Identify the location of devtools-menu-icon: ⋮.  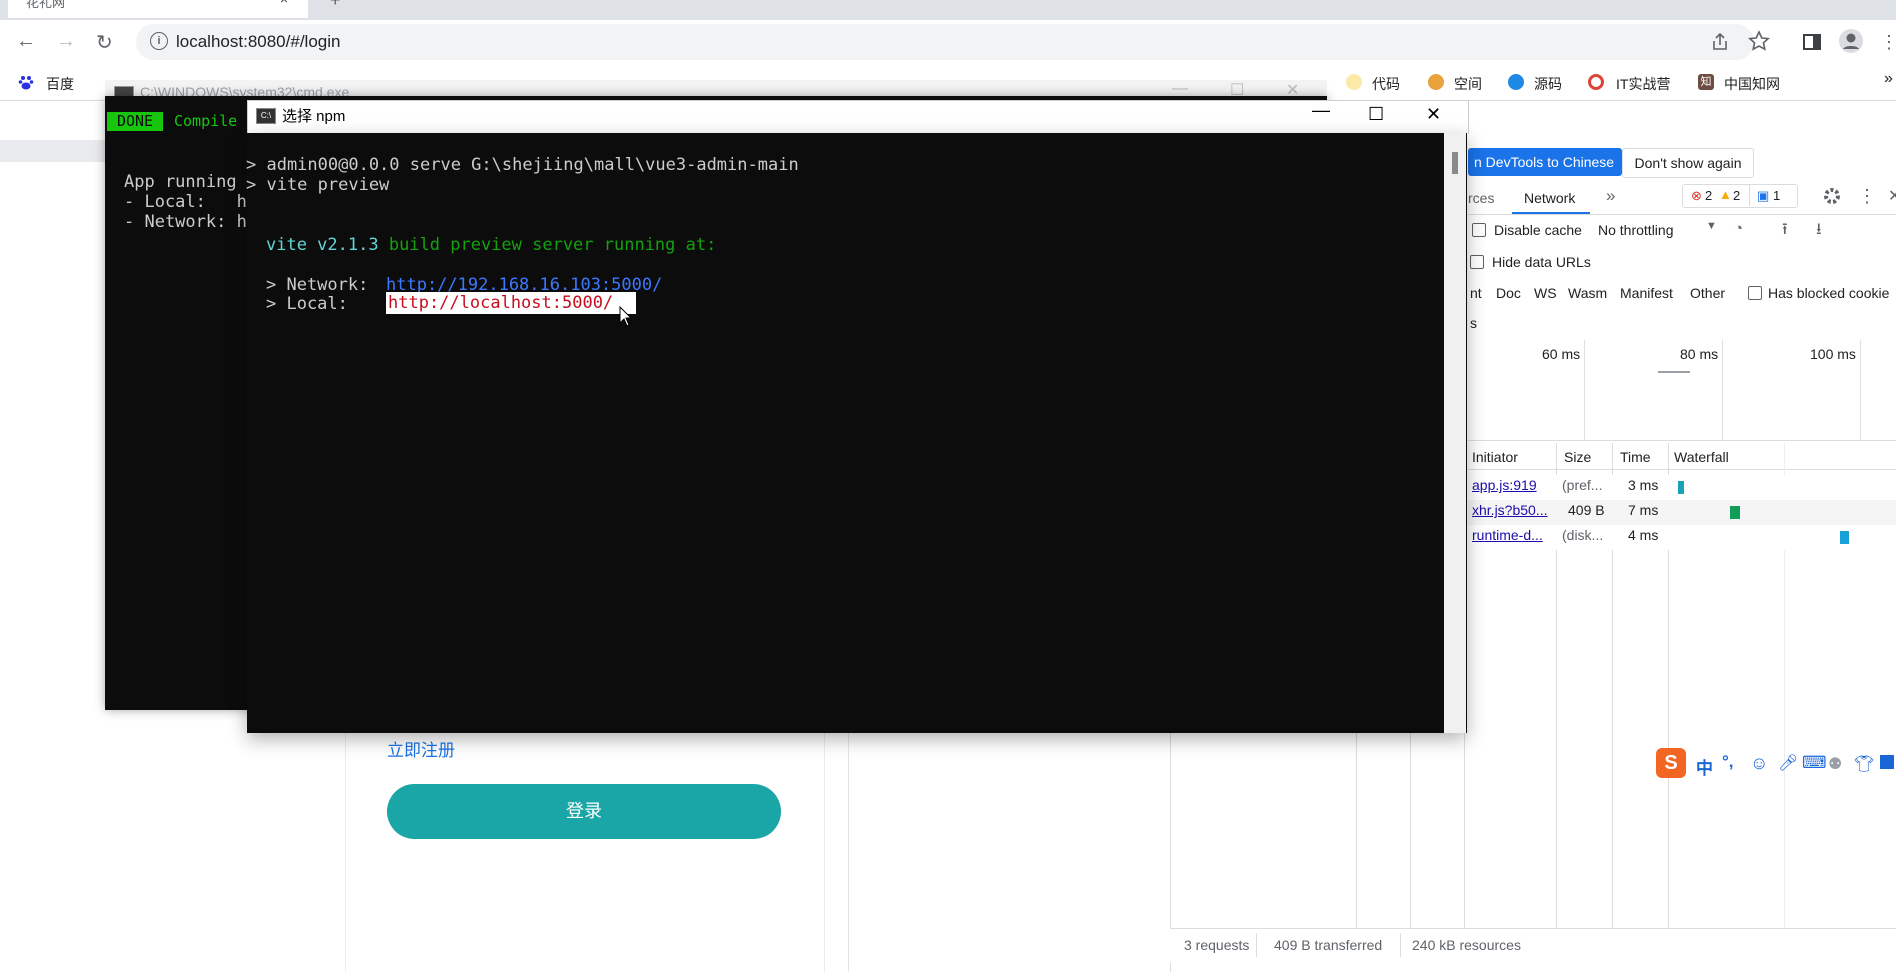
(1867, 196).